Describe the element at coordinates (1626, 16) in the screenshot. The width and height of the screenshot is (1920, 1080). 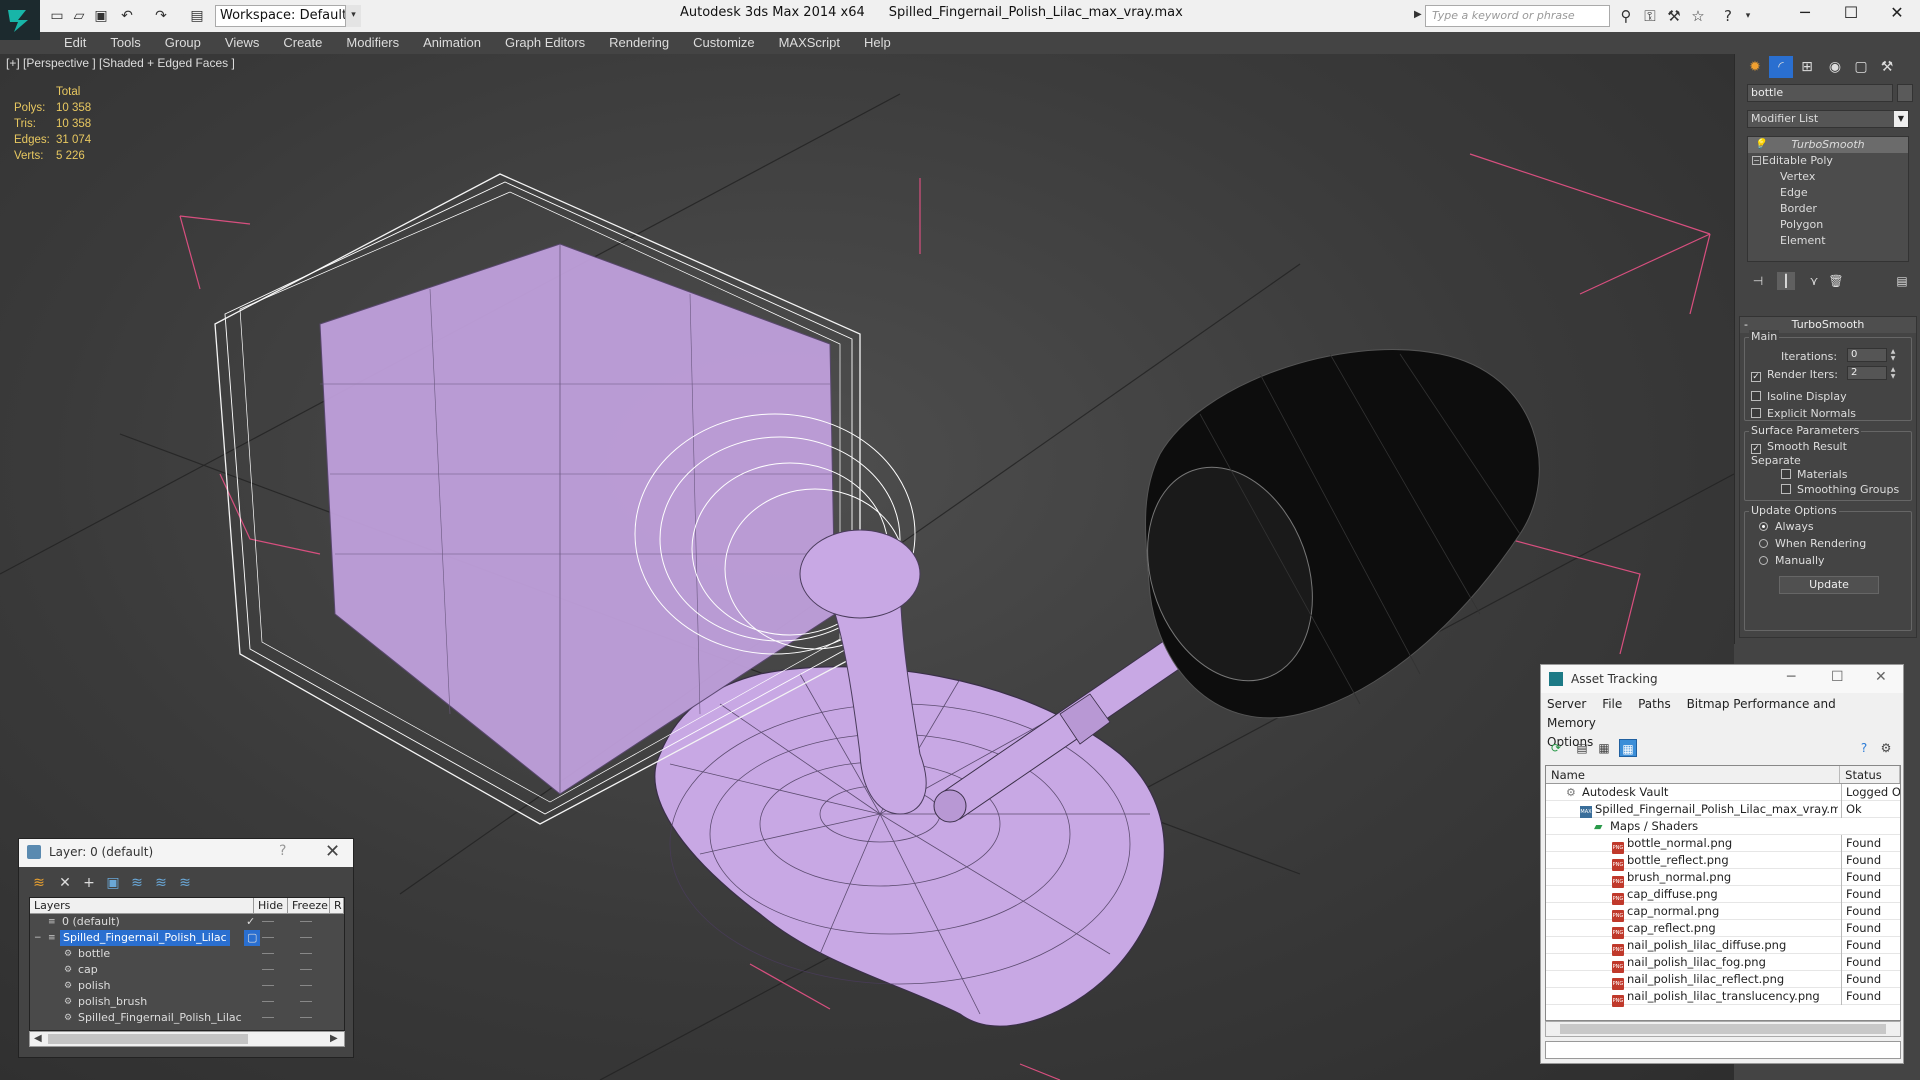
I see `binoculars-icon: ⚲` at that location.